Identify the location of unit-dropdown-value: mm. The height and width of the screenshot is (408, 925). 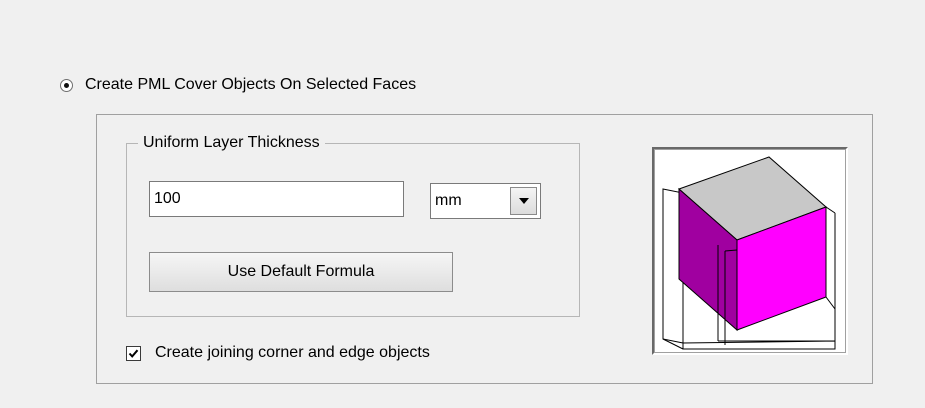
(448, 200).